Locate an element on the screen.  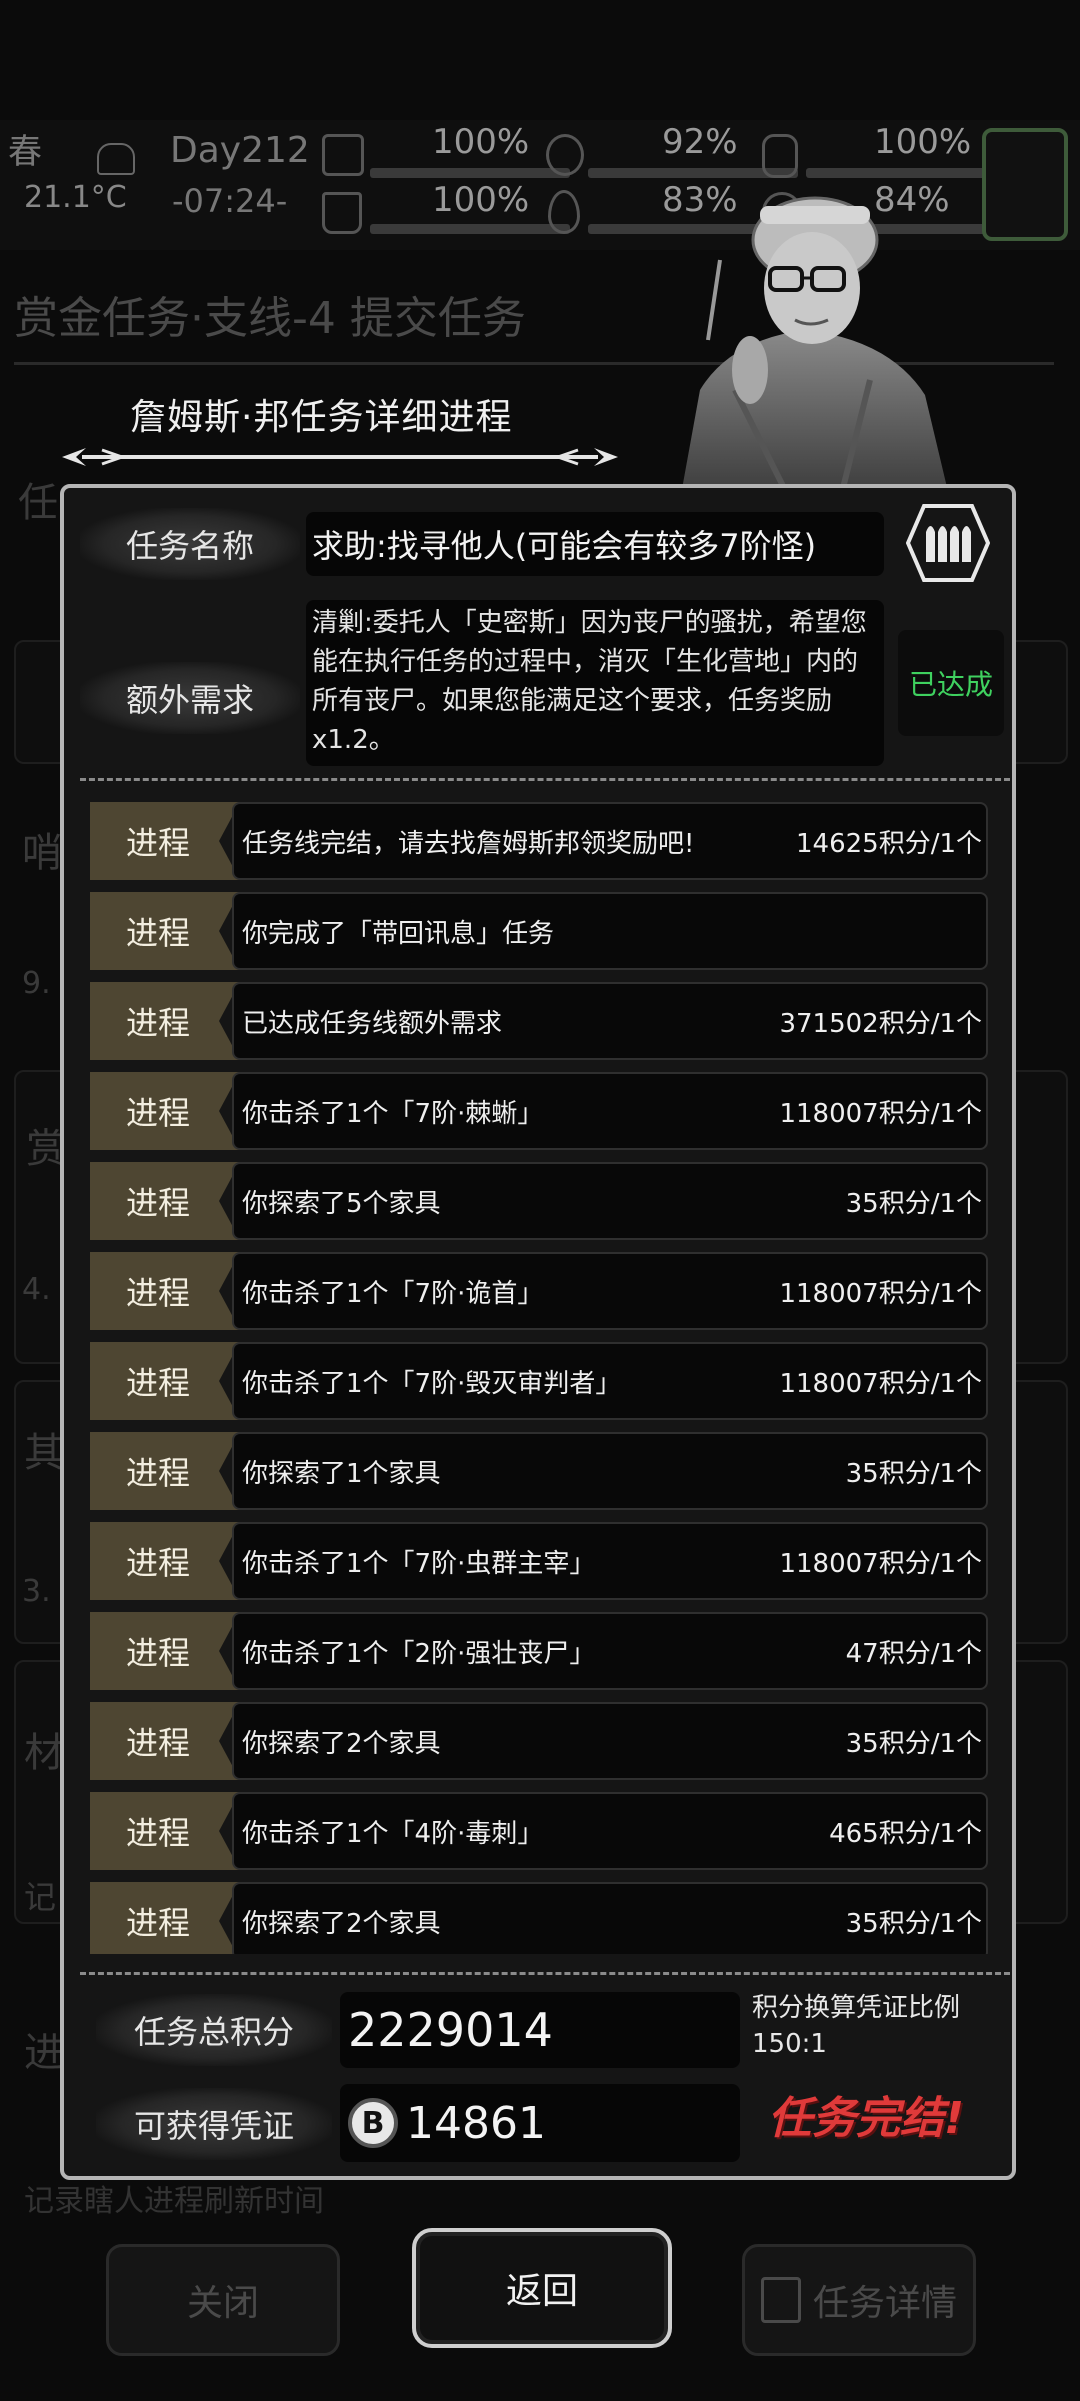
bg-side-char: 其 is located at coordinates (44, 1453).